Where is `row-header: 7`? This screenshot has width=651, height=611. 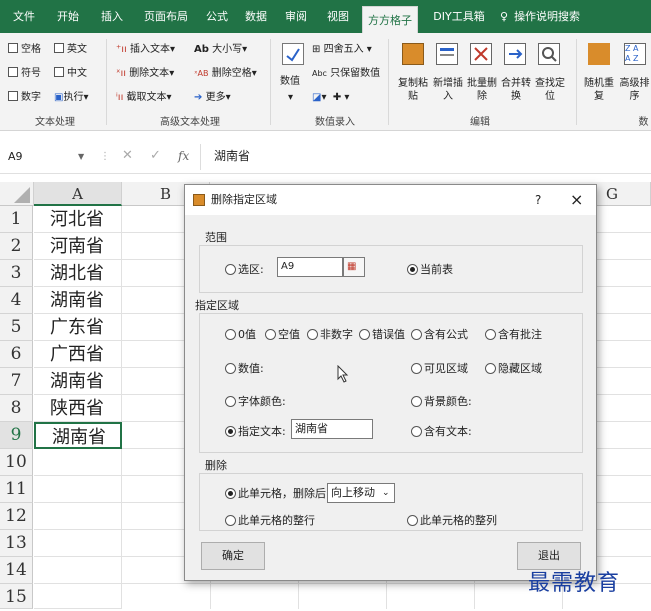 row-header: 7 is located at coordinates (16, 381).